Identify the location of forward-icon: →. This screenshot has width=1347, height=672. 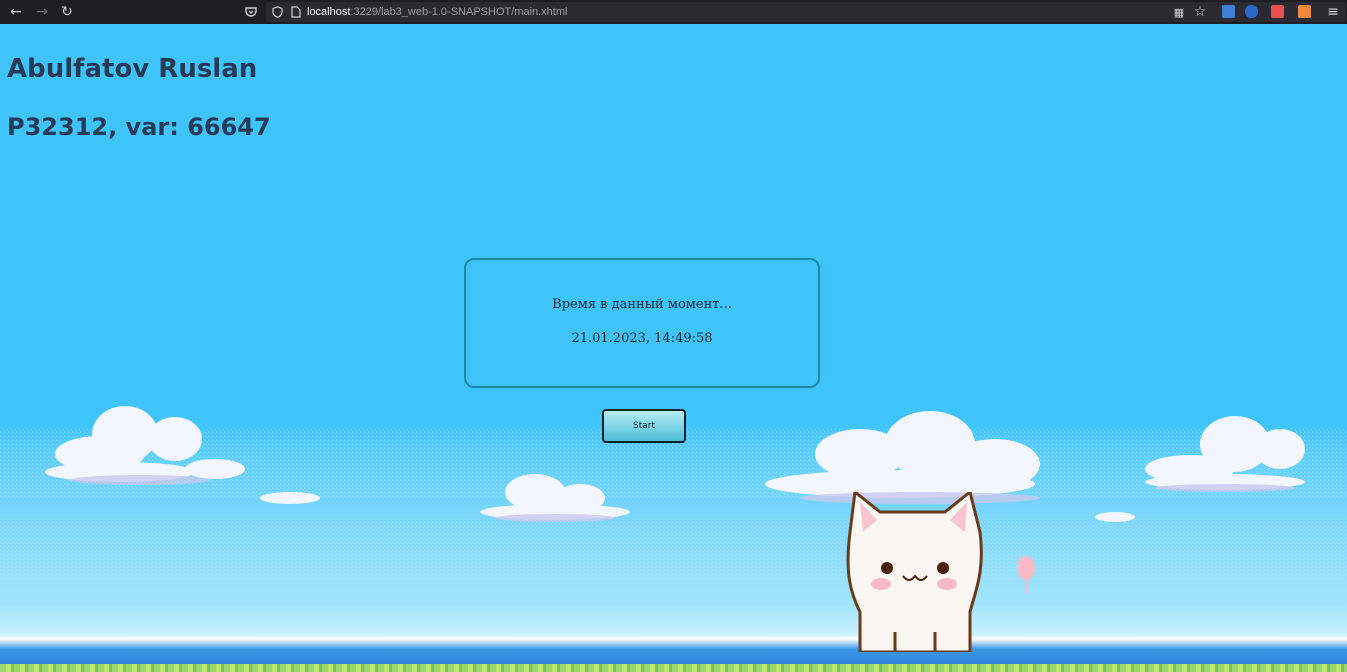
(42, 12).